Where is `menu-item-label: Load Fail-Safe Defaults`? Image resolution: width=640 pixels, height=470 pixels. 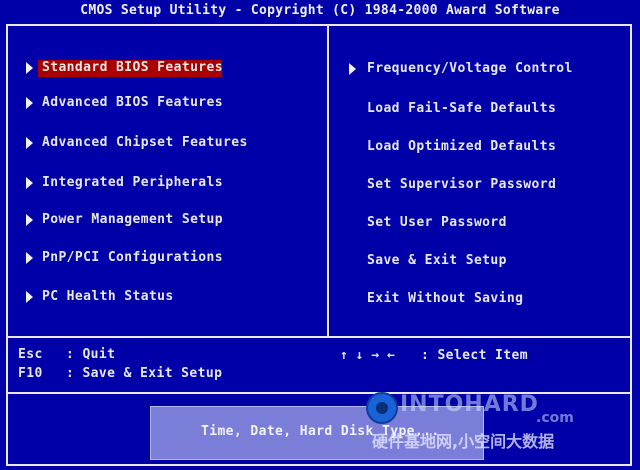 menu-item-label: Load Fail-Safe Defaults is located at coordinates (462, 108).